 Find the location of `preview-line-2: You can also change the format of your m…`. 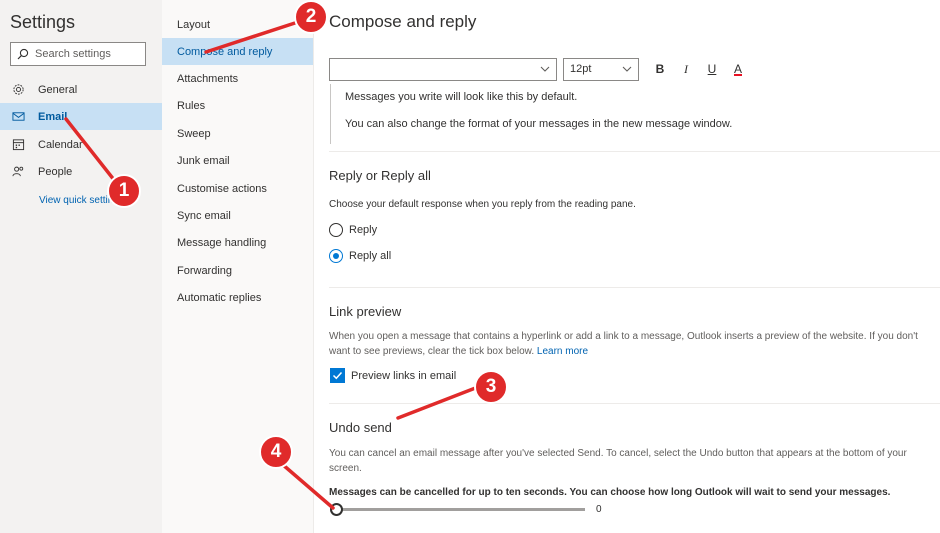

preview-line-2: You can also change the format of your m… is located at coordinates (539, 124).